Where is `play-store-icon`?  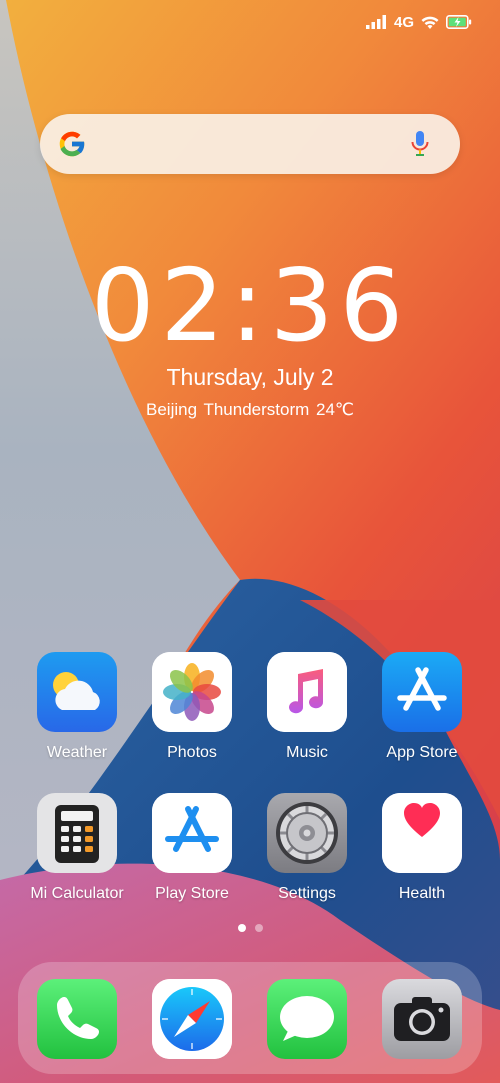 play-store-icon is located at coordinates (192, 833).